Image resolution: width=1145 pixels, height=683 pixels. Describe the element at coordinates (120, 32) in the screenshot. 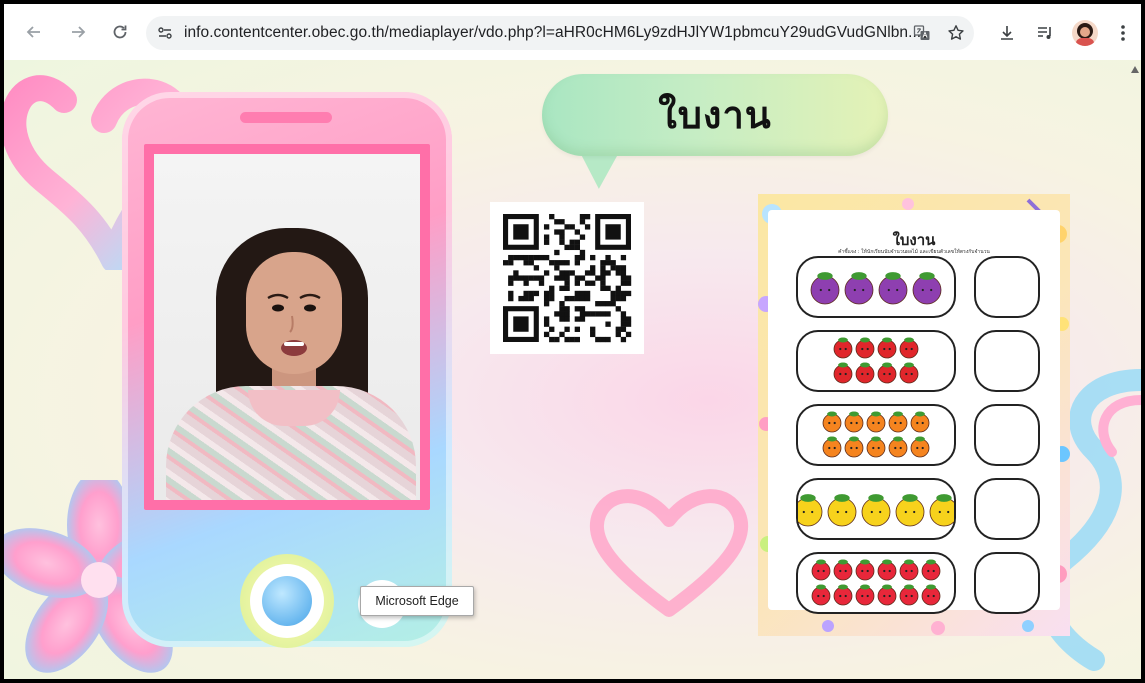

I see `reload-icon` at that location.